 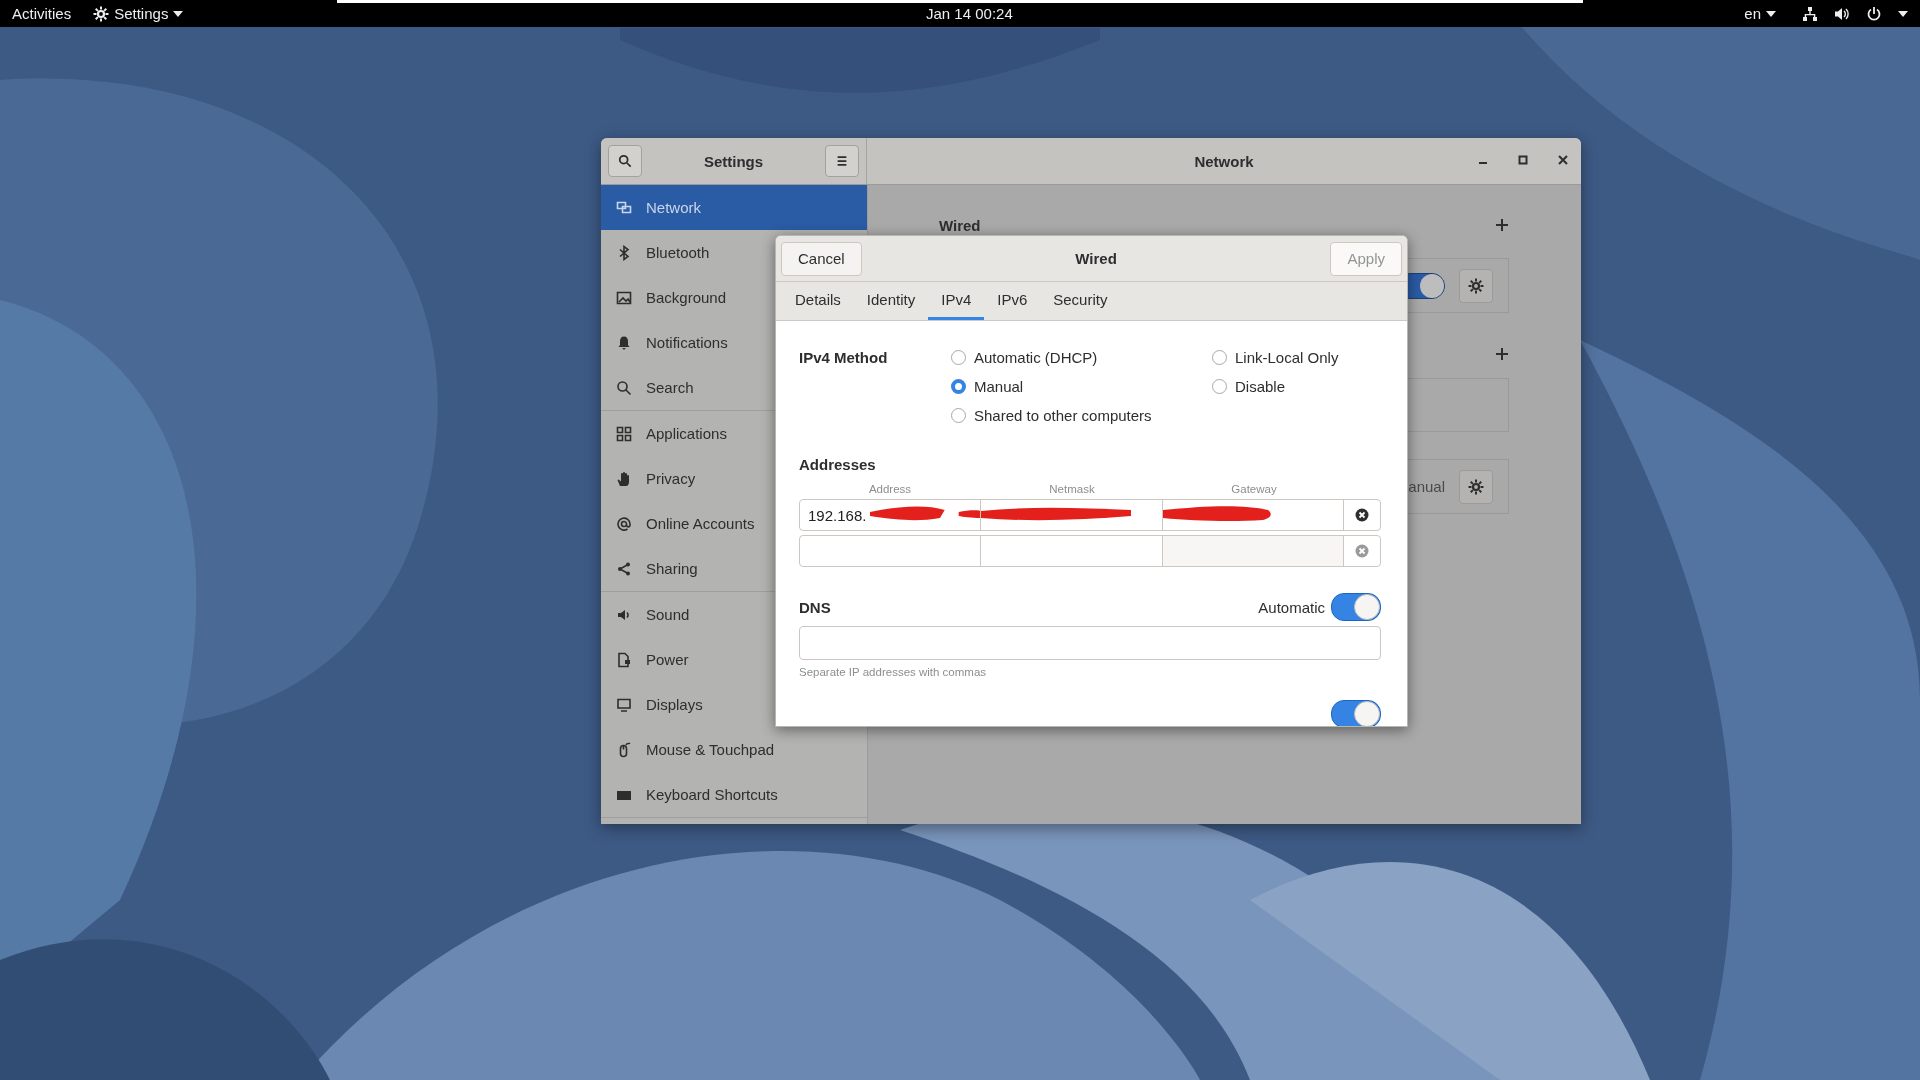 I want to click on bell-icon, so click(x=624, y=342).